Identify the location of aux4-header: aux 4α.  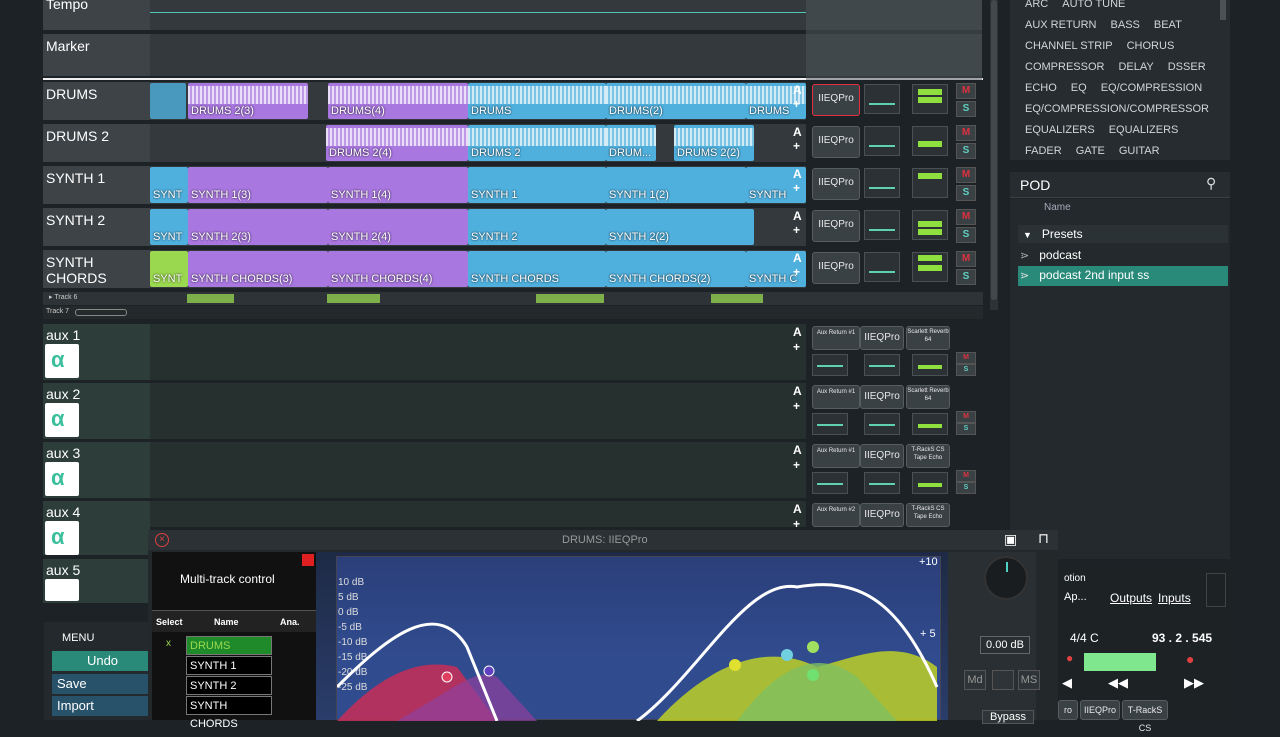
(96, 528).